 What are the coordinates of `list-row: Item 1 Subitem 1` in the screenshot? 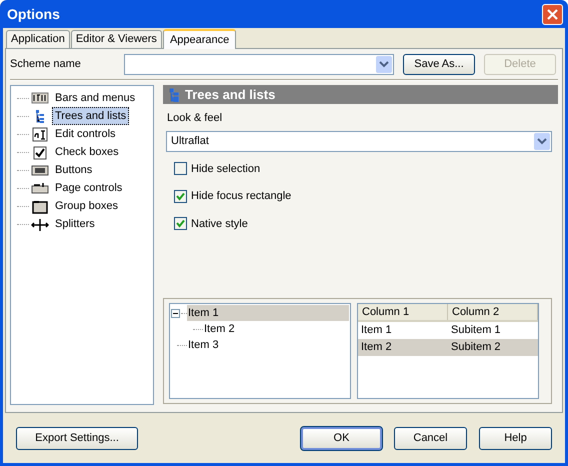 It's located at (448, 330).